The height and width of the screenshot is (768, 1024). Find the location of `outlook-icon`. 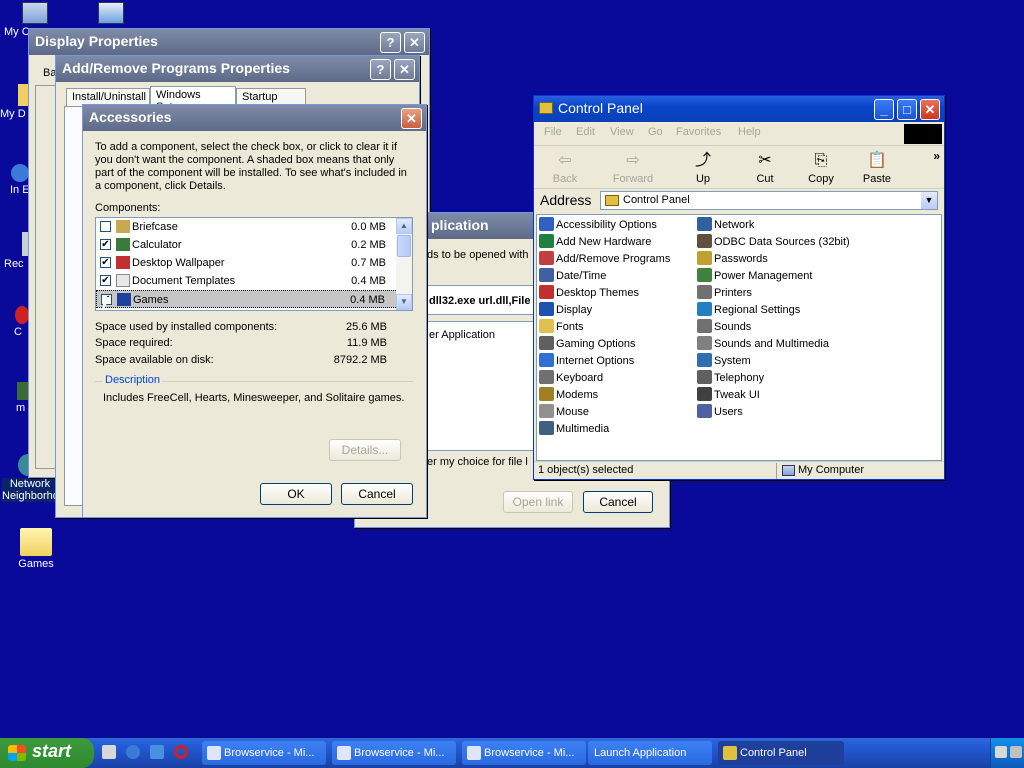

outlook-icon is located at coordinates (157, 752).